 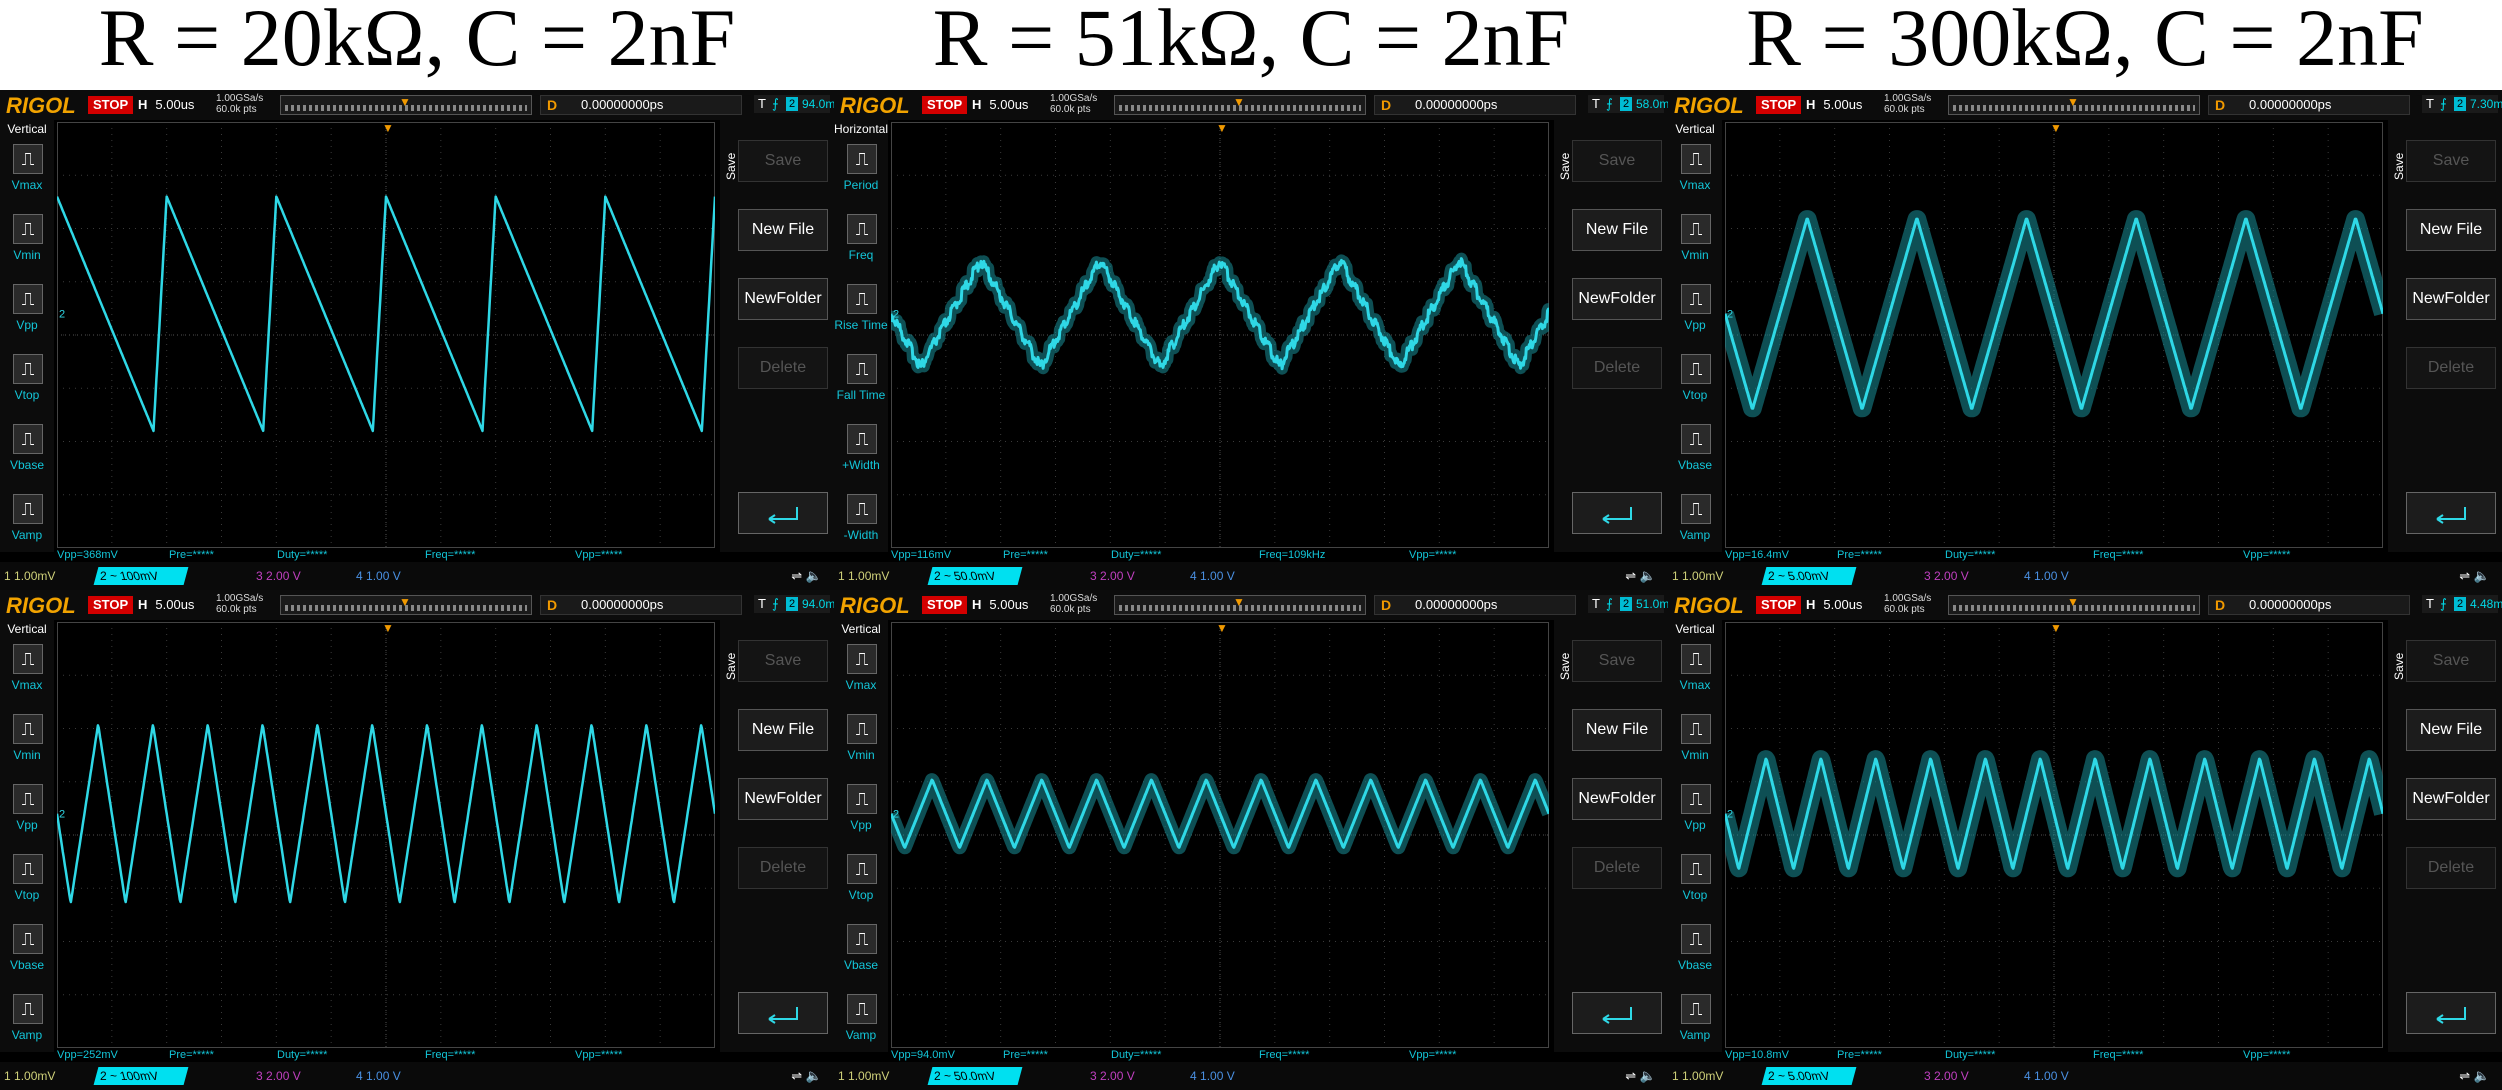 What do you see at coordinates (861, 315) in the screenshot?
I see `measure-item: ⎍ Rise Time` at bounding box center [861, 315].